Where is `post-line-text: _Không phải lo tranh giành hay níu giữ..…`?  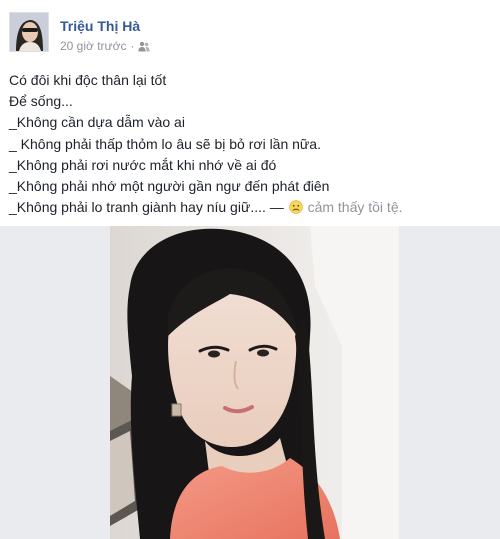 post-line-text: _Không phải lo tranh giành hay níu giữ..… is located at coordinates (146, 207).